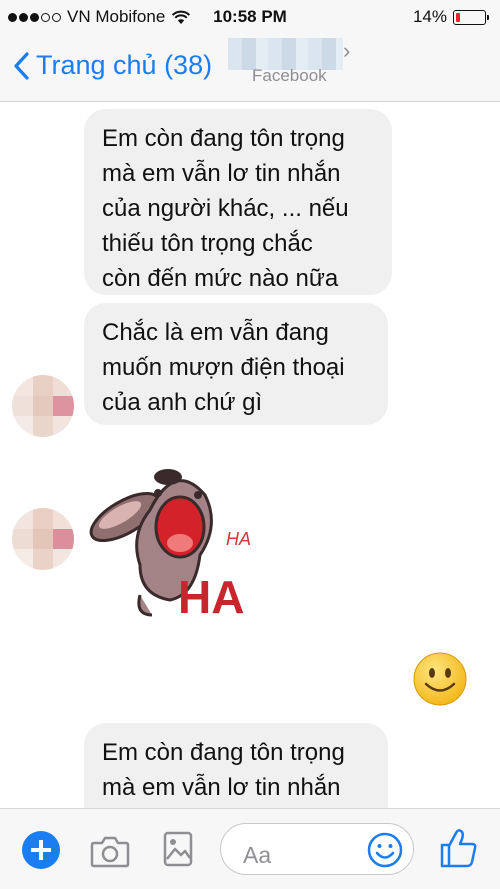 The width and height of the screenshot is (500, 889). Describe the element at coordinates (182, 402) in the screenshot. I see `message-line: của anh chứ gì` at that location.